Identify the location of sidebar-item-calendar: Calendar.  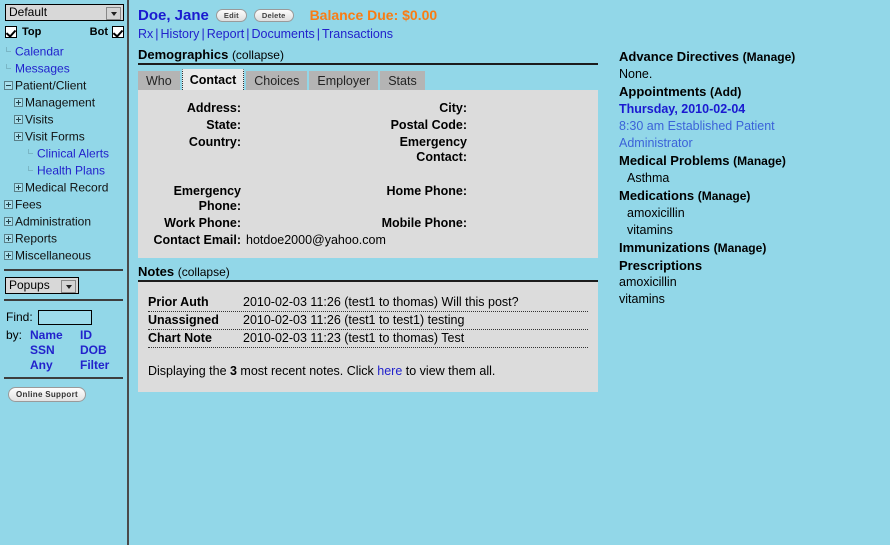
(63, 51).